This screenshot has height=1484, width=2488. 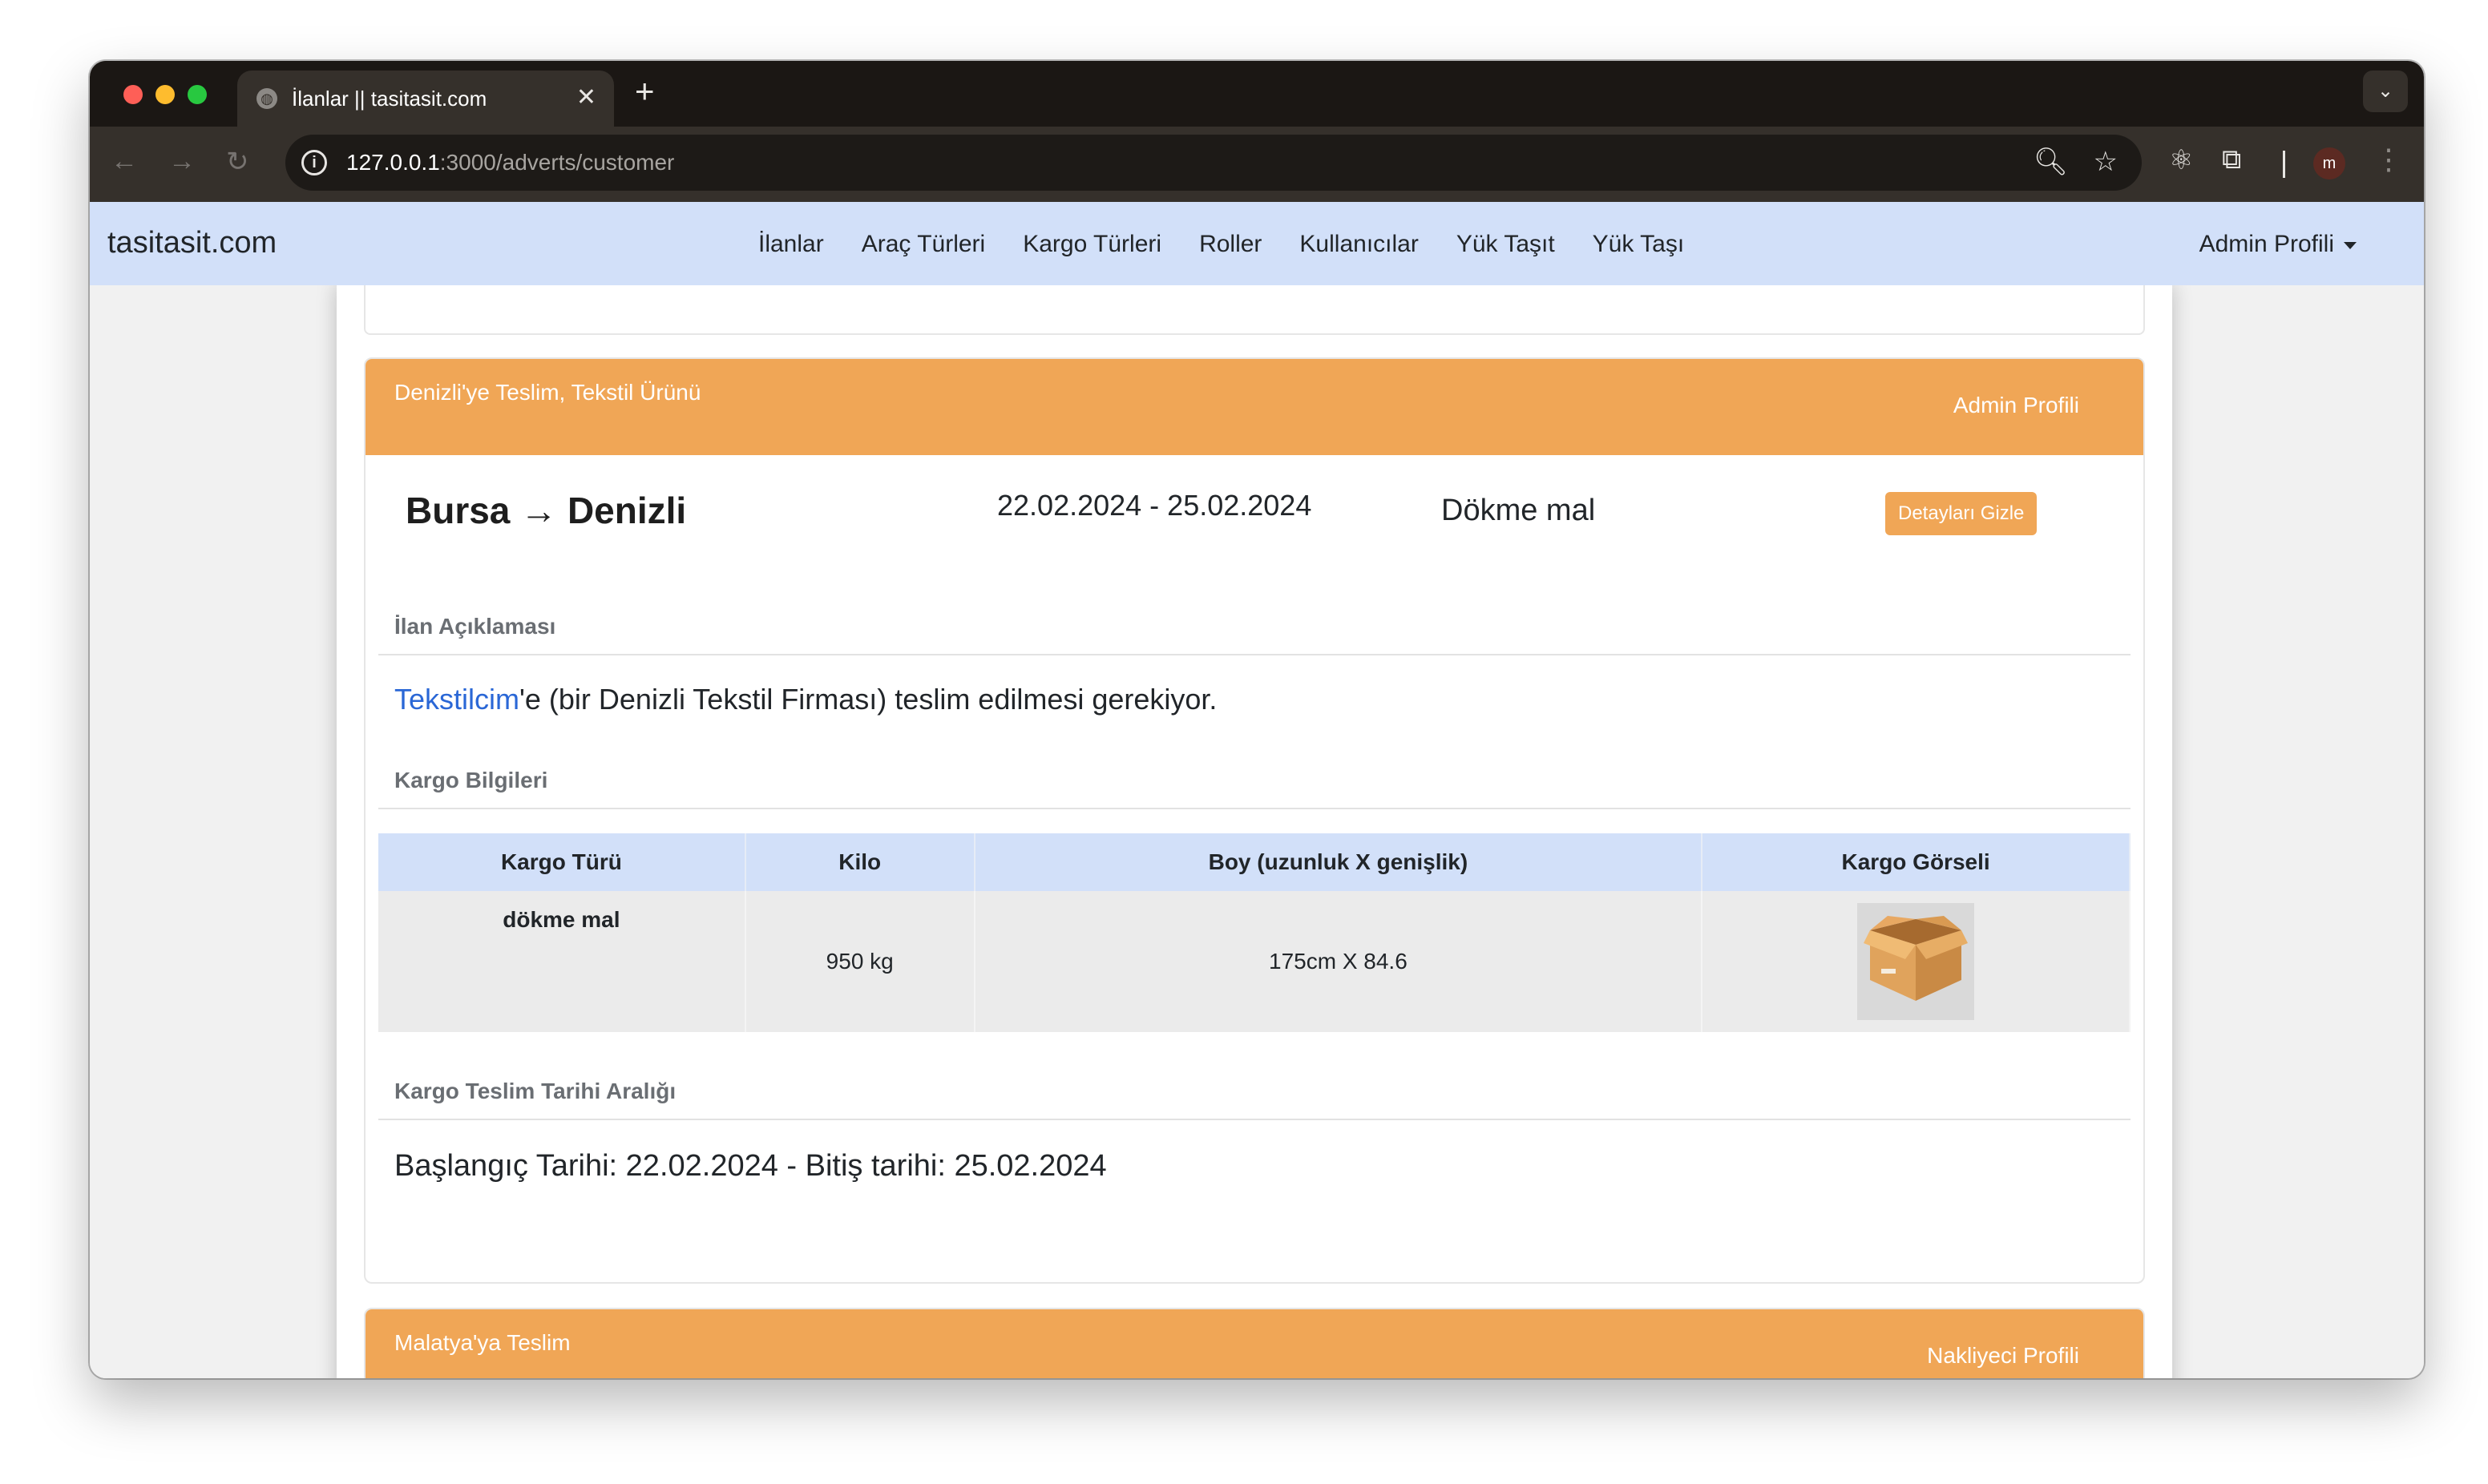 What do you see at coordinates (1257, 94) in the screenshot?
I see `tab-strip: ◍ İlanlar || tasitasit.com ✕ + ⌄` at bounding box center [1257, 94].